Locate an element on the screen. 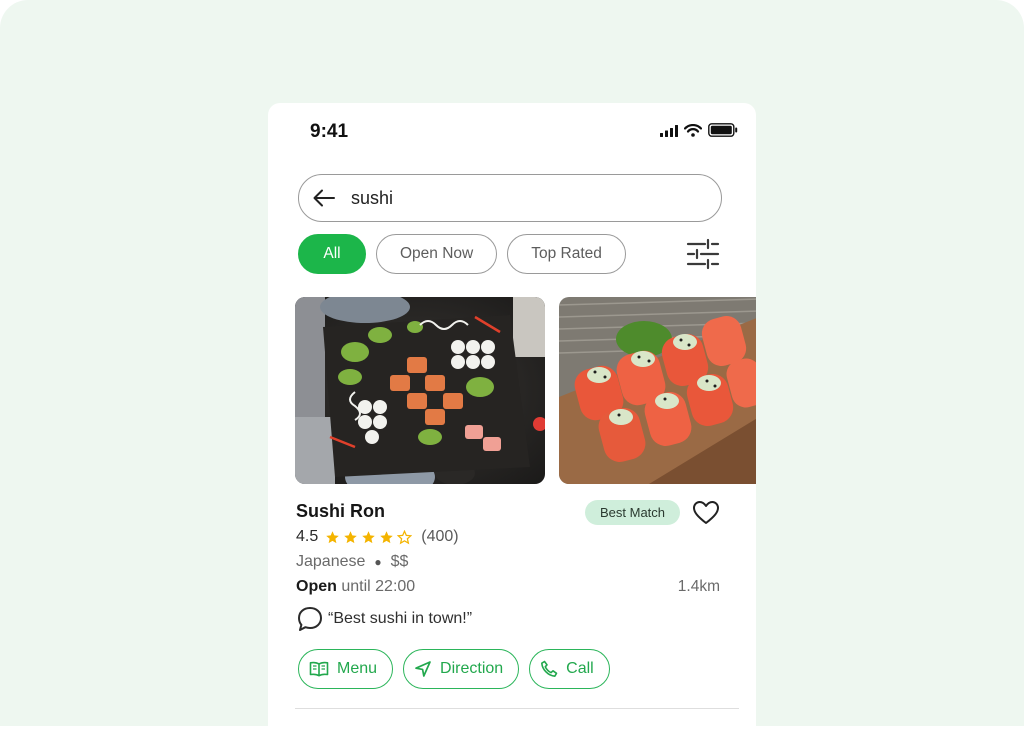  status-time: 9:41 is located at coordinates (329, 131).